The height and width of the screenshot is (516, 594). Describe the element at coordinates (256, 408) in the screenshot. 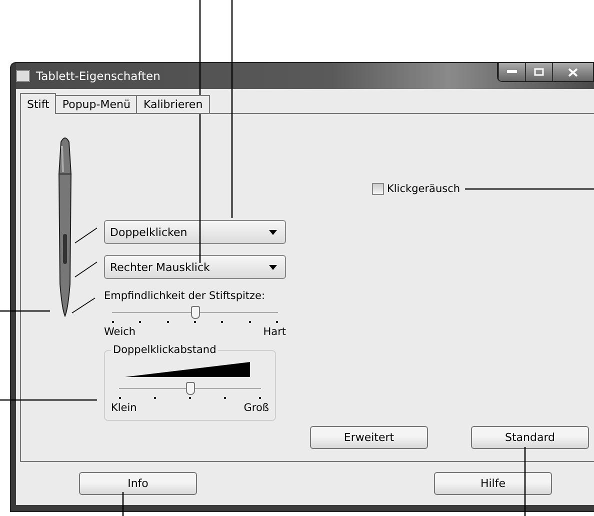

I see `slider-max-label: Groß` at that location.